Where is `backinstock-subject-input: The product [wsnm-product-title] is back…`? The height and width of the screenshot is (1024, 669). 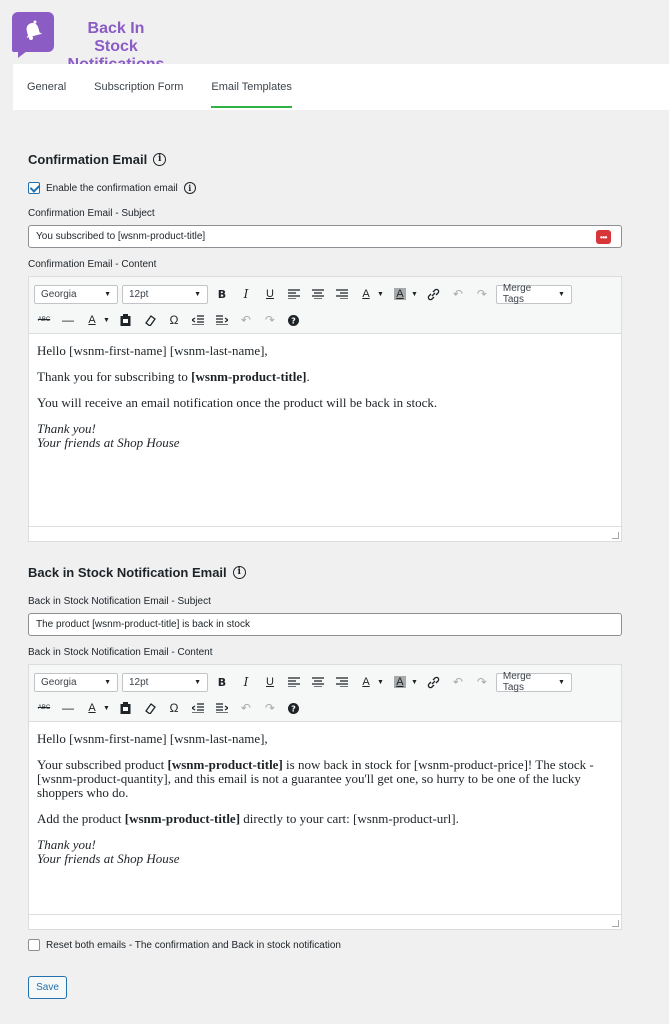 backinstock-subject-input: The product [wsnm-product-title] is back… is located at coordinates (325, 624).